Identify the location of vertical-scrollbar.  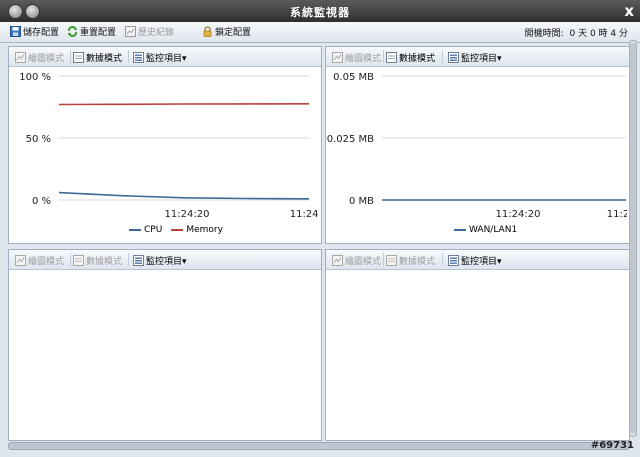
(633, 238).